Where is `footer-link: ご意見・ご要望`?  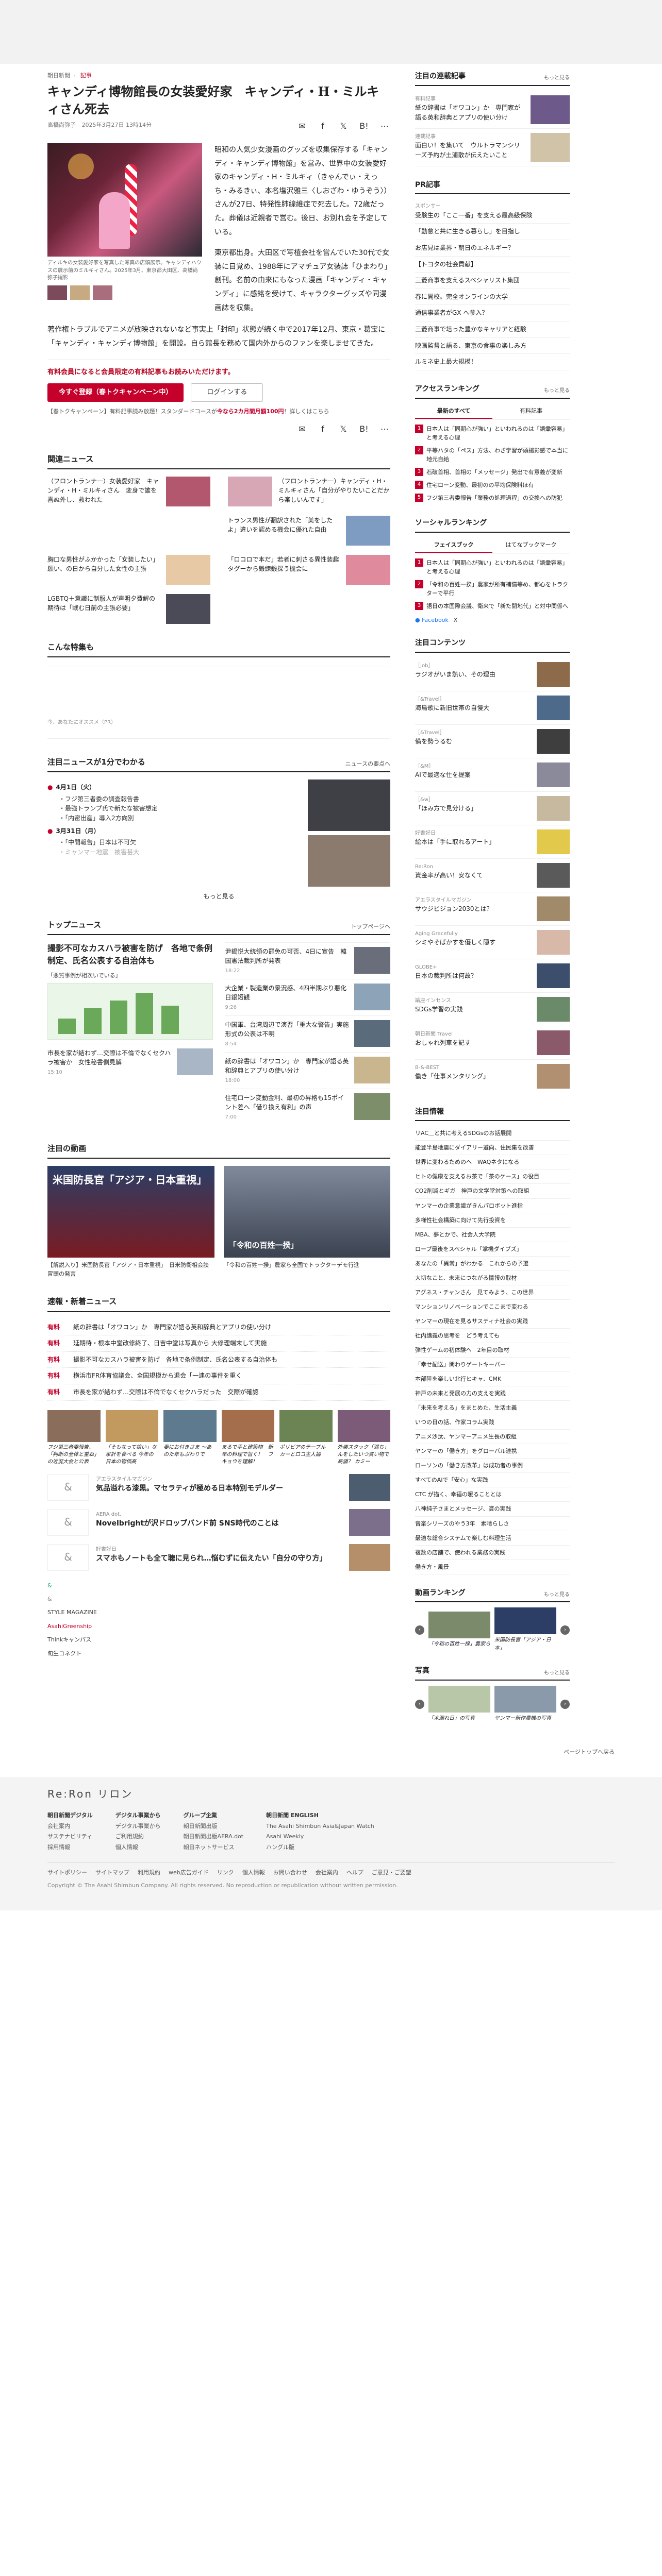 footer-link: ご意見・ご要望 is located at coordinates (392, 1872).